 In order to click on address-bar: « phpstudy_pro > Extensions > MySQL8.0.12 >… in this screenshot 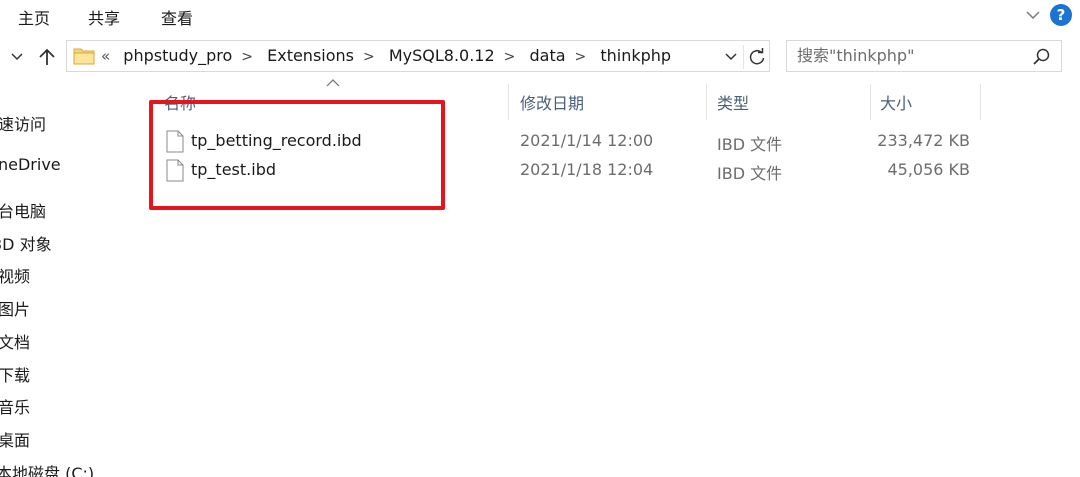, I will do `click(418, 56)`.